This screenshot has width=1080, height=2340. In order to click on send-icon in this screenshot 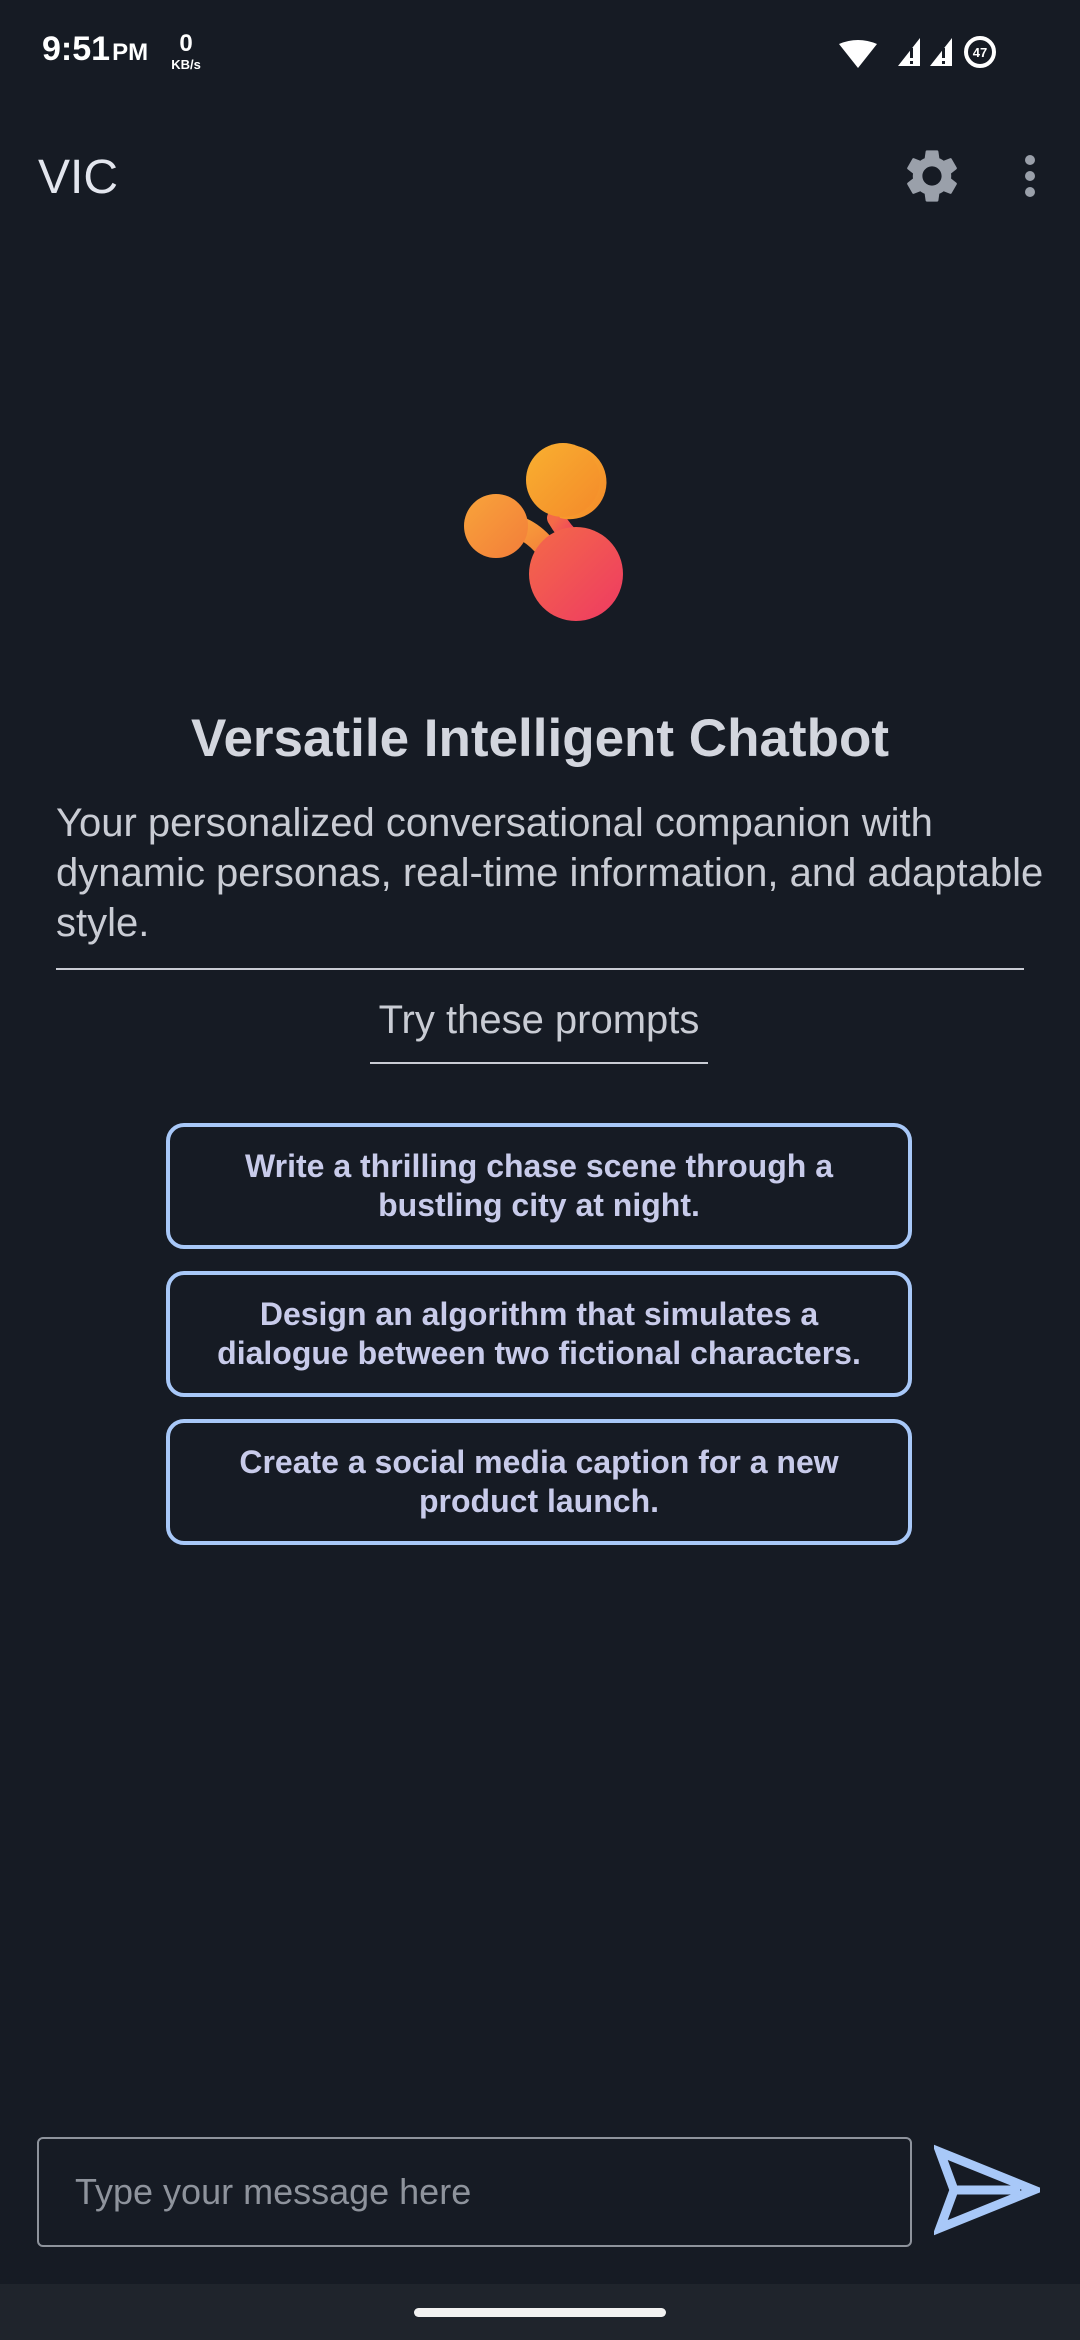, I will do `click(989, 2190)`.